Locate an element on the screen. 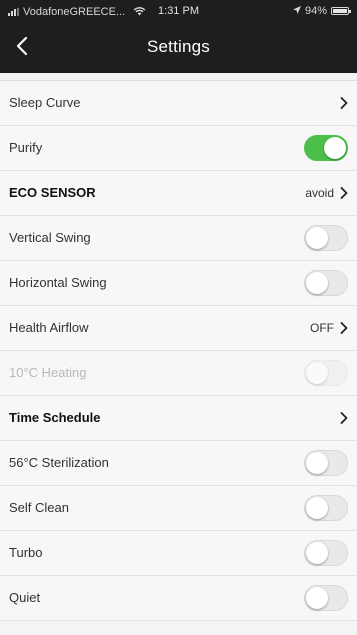  battery-icon is located at coordinates (341, 11).